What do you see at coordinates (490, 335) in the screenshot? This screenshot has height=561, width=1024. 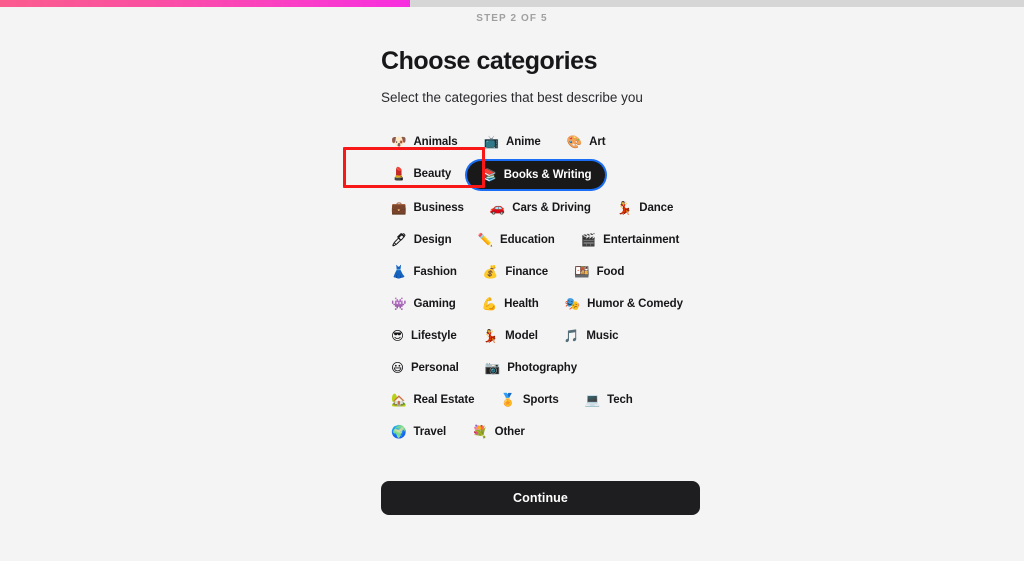 I see `model-pose-icon: 💃` at bounding box center [490, 335].